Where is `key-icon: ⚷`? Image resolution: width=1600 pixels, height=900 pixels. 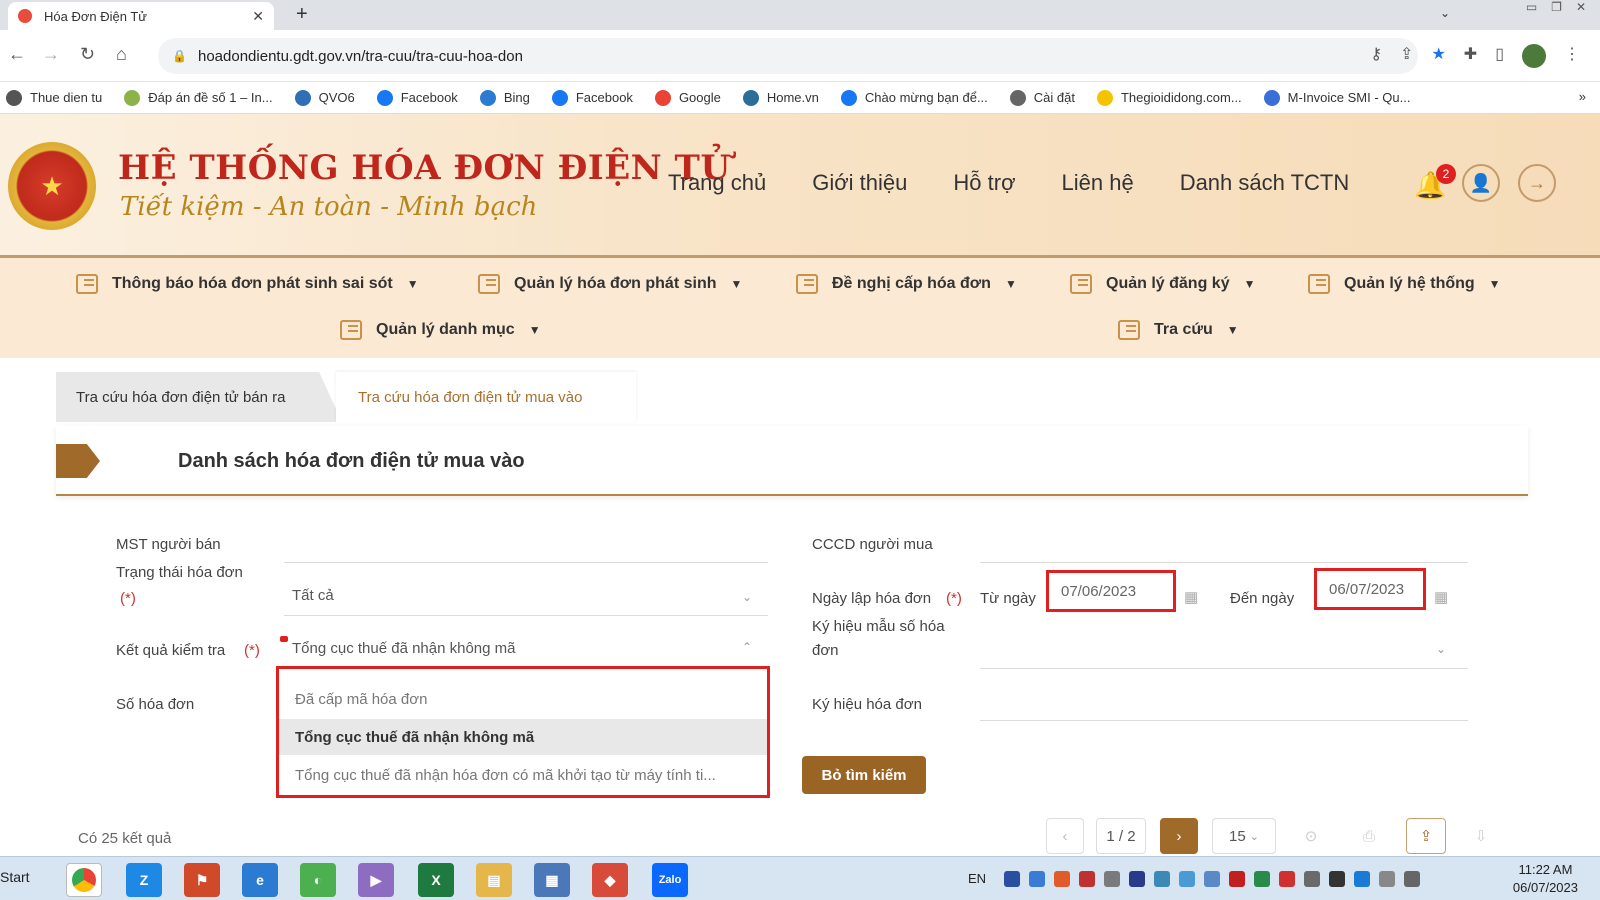
key-icon: ⚷ is located at coordinates (1376, 56).